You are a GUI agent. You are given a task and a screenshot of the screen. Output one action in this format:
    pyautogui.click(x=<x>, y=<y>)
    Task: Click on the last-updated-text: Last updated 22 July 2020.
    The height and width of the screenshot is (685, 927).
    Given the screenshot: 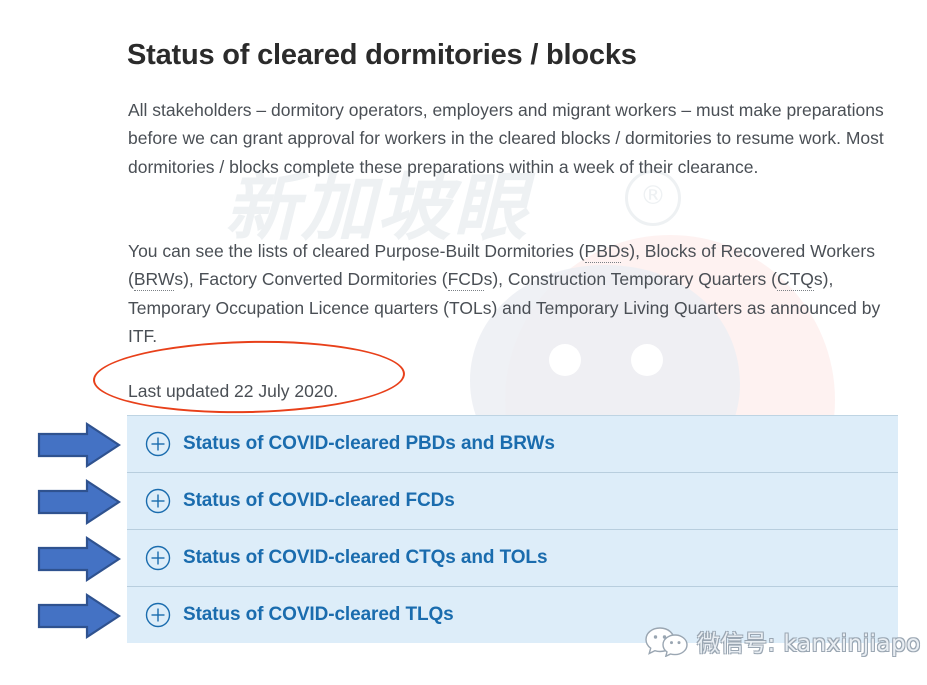 What is the action you would take?
    pyautogui.click(x=233, y=390)
    